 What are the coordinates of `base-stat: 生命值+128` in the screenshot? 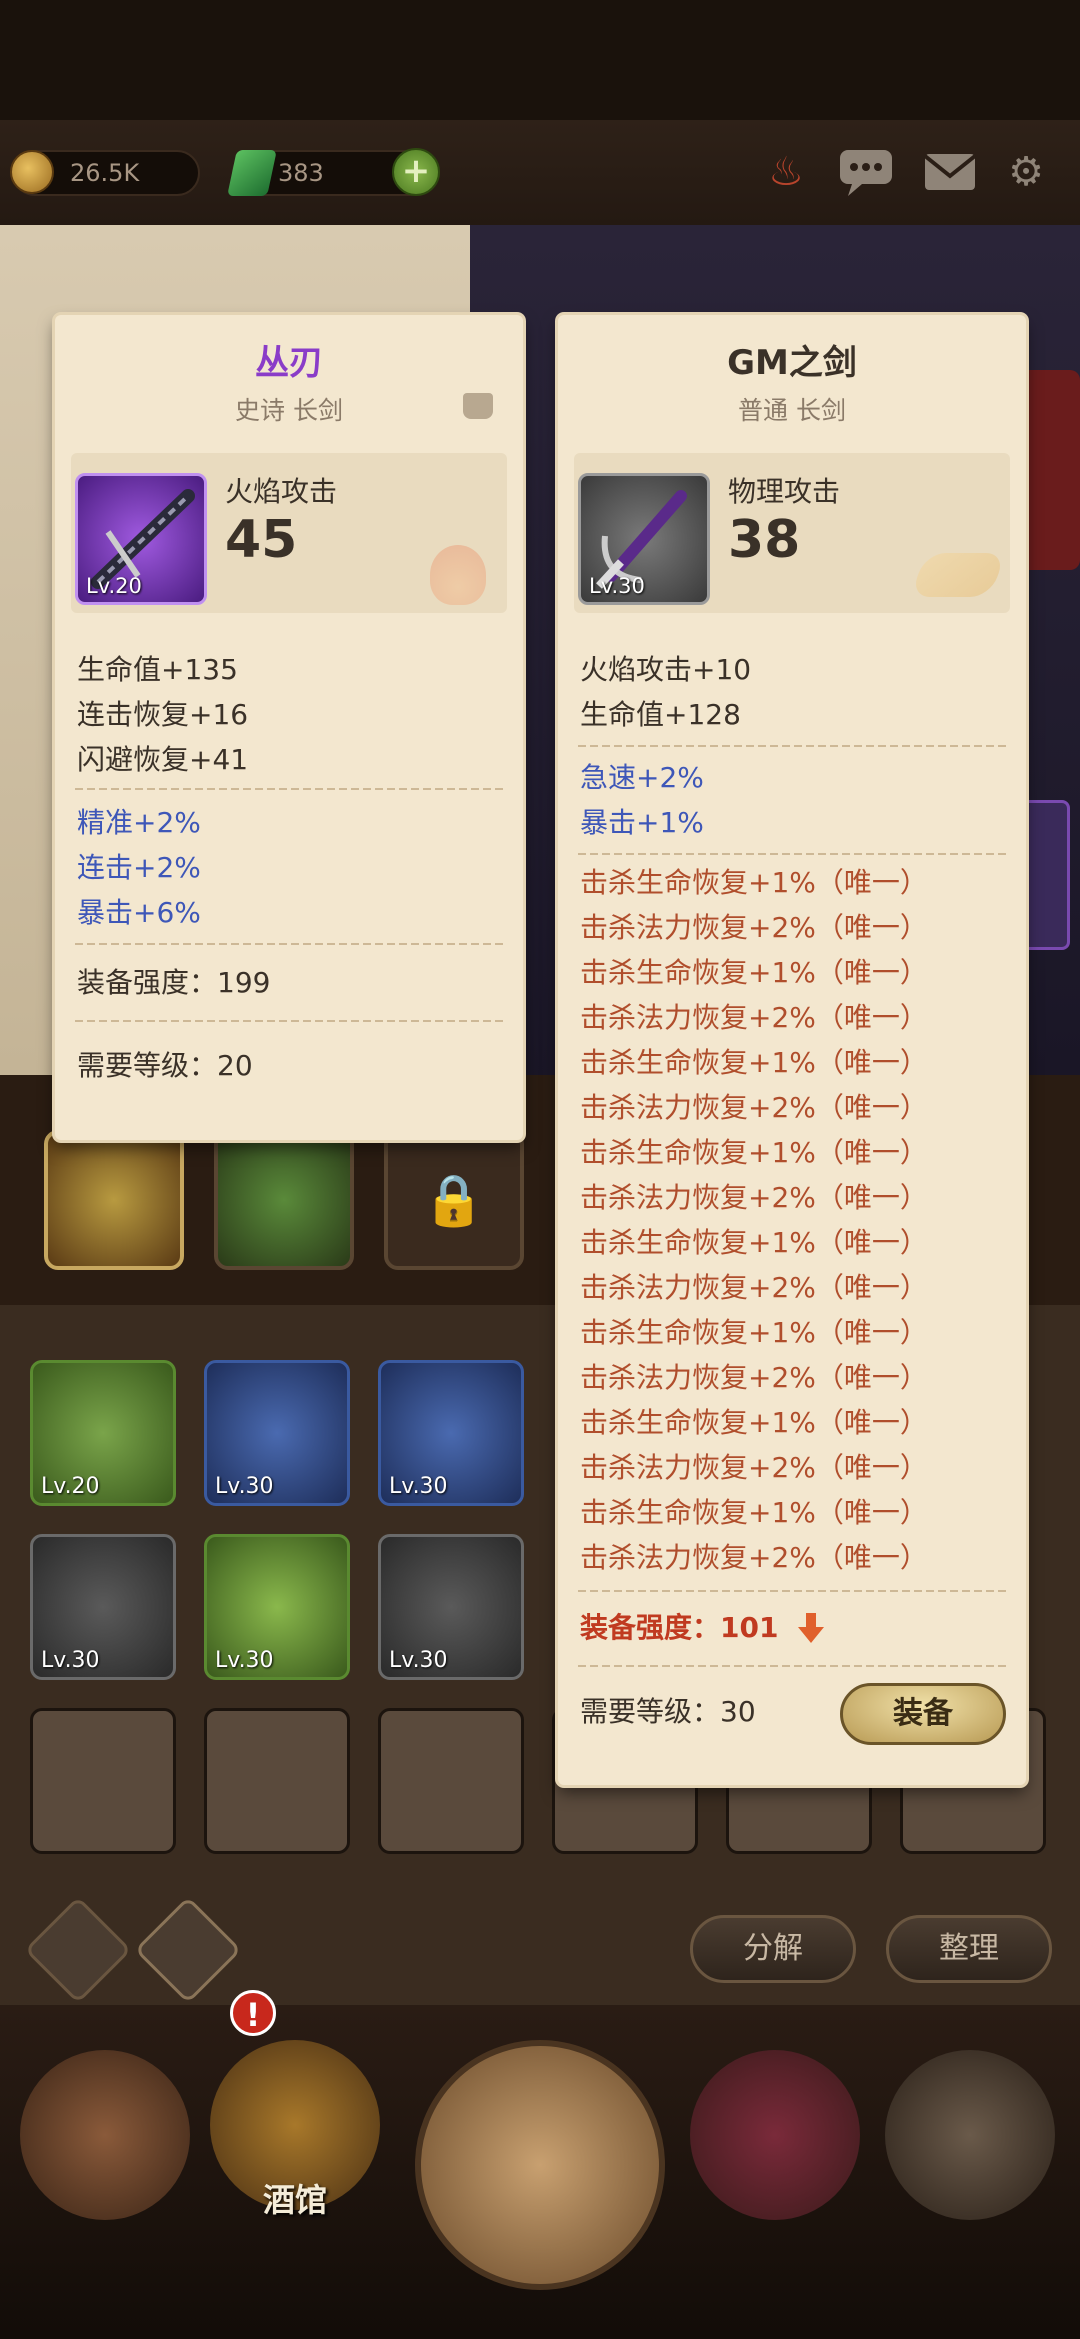 It's located at (660, 714).